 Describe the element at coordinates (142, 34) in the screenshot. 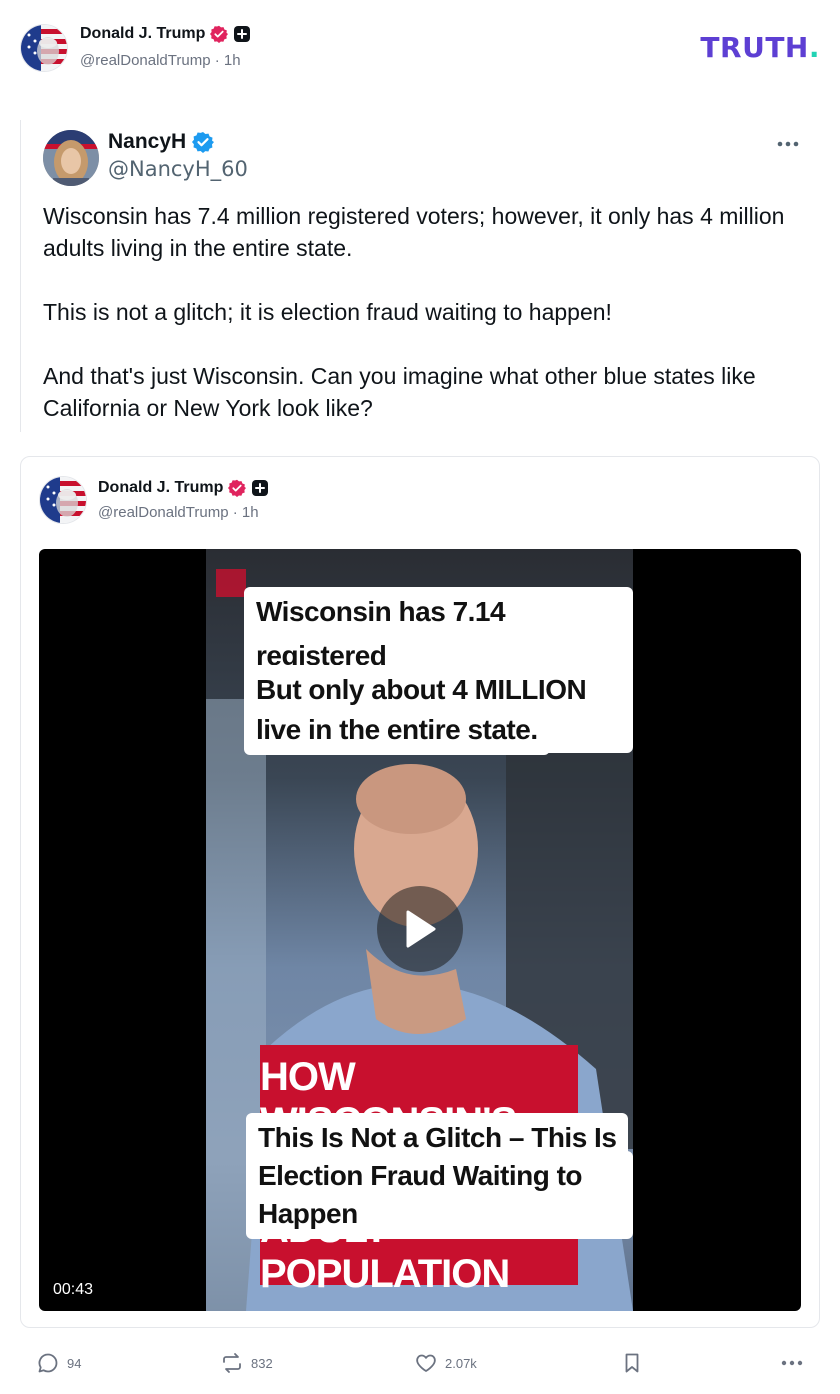

I see `author-name: Donald J. Trump` at that location.